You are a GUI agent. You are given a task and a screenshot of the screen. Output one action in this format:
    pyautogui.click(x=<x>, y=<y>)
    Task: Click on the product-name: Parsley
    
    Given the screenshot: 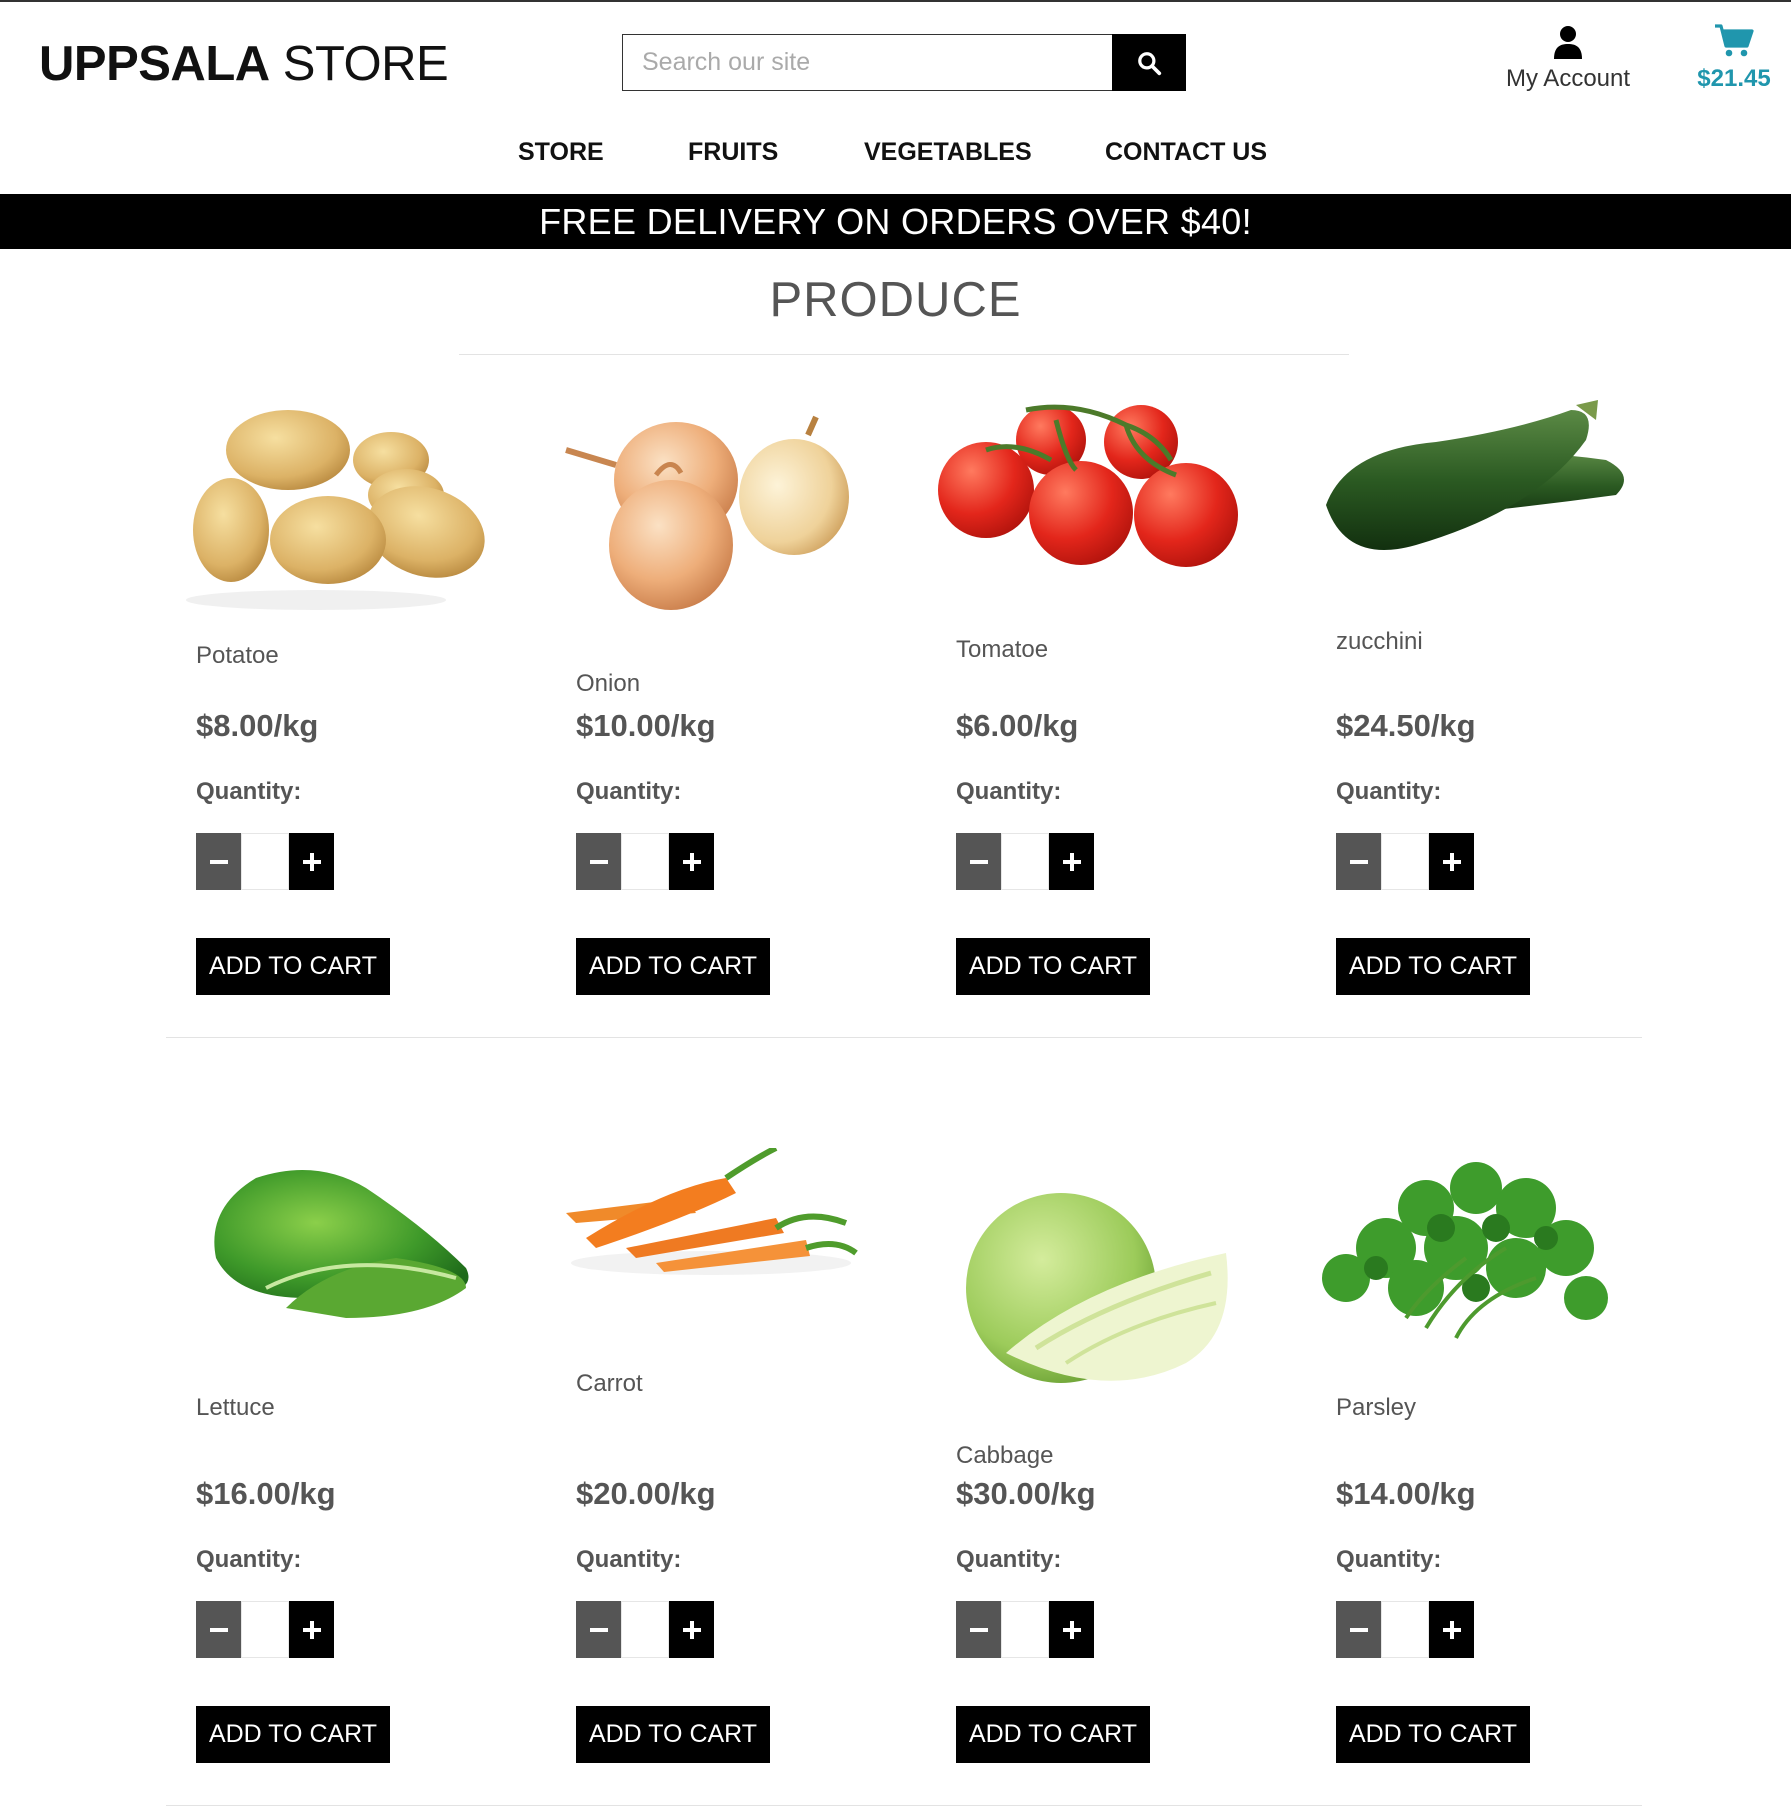 What is the action you would take?
    pyautogui.click(x=1376, y=1407)
    